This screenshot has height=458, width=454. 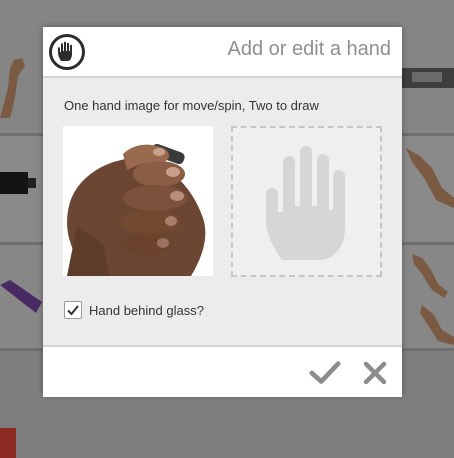 I want to click on dialog-title: Add or edit a hand, so click(x=309, y=49).